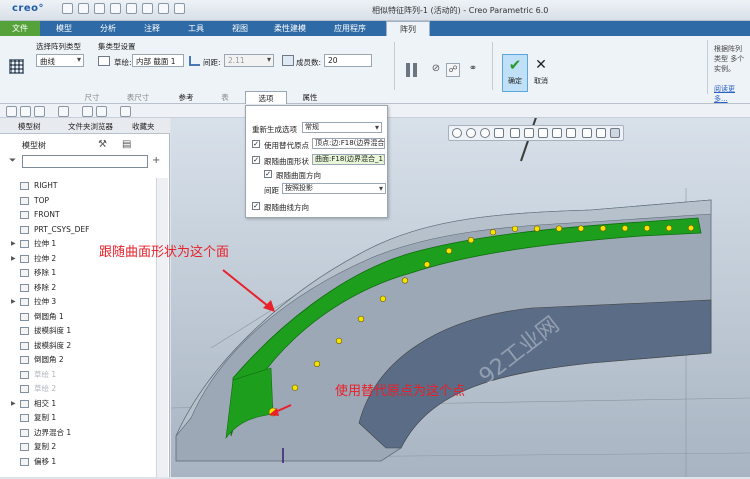  Describe the element at coordinates (102, 144) in the screenshot. I see `tree-settings-icon: ⚒` at that location.